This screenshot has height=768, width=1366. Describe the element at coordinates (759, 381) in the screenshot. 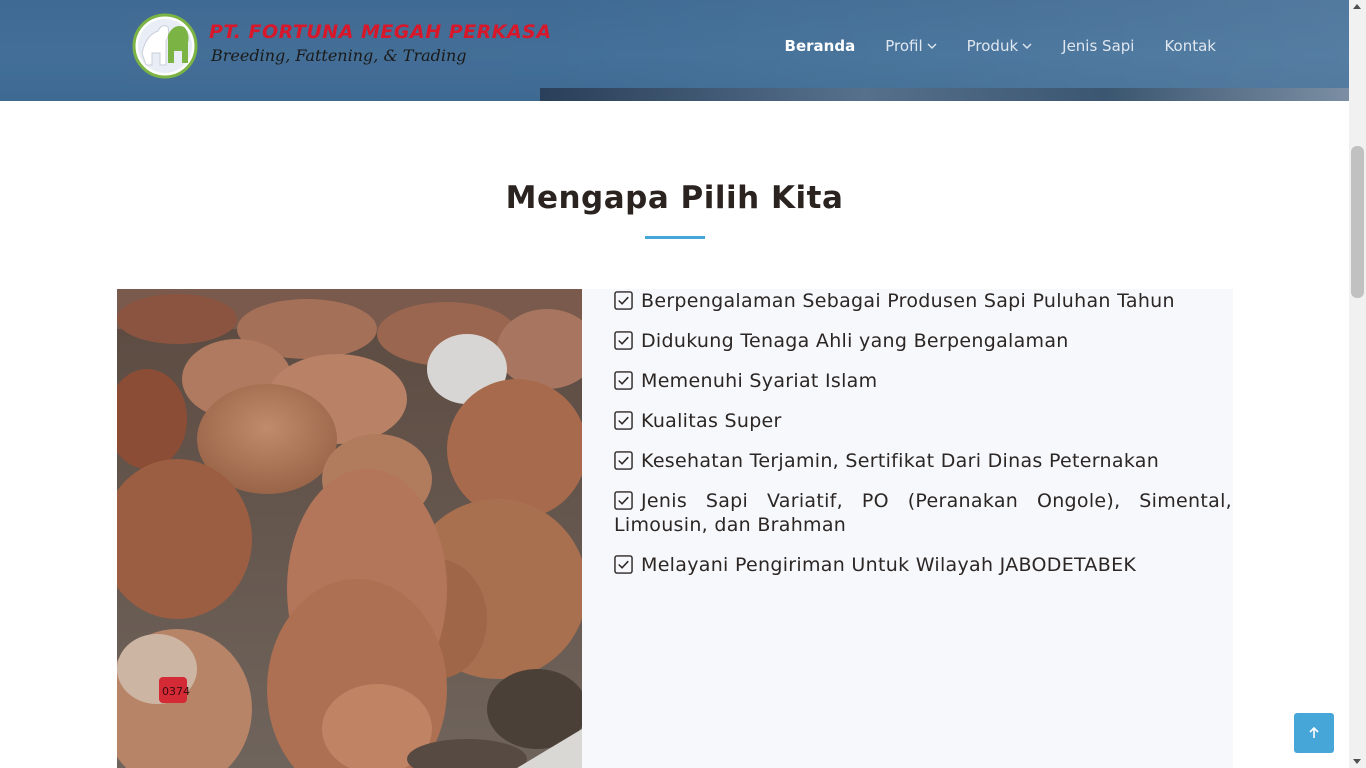

I see `feature-text: Memenuhi Syariat Islam` at that location.